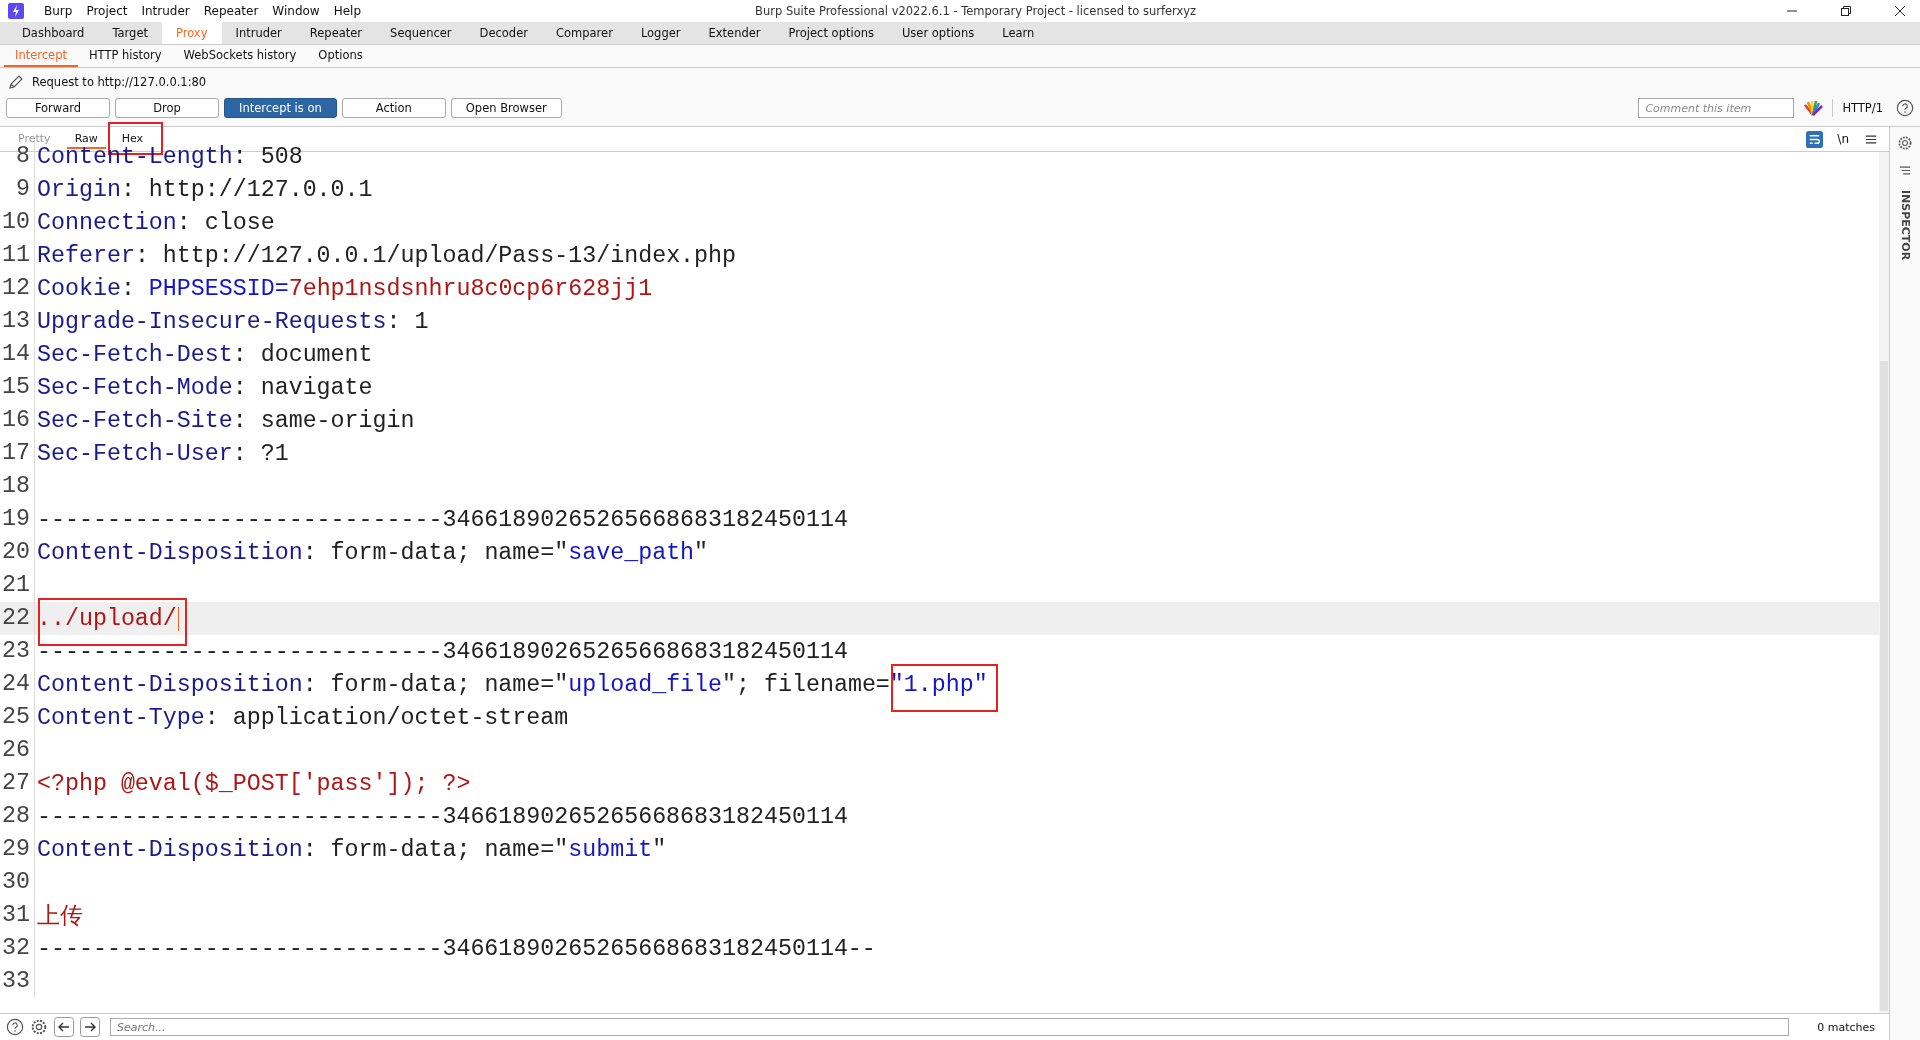  I want to click on match-count: 0 matches, so click(1846, 1027).